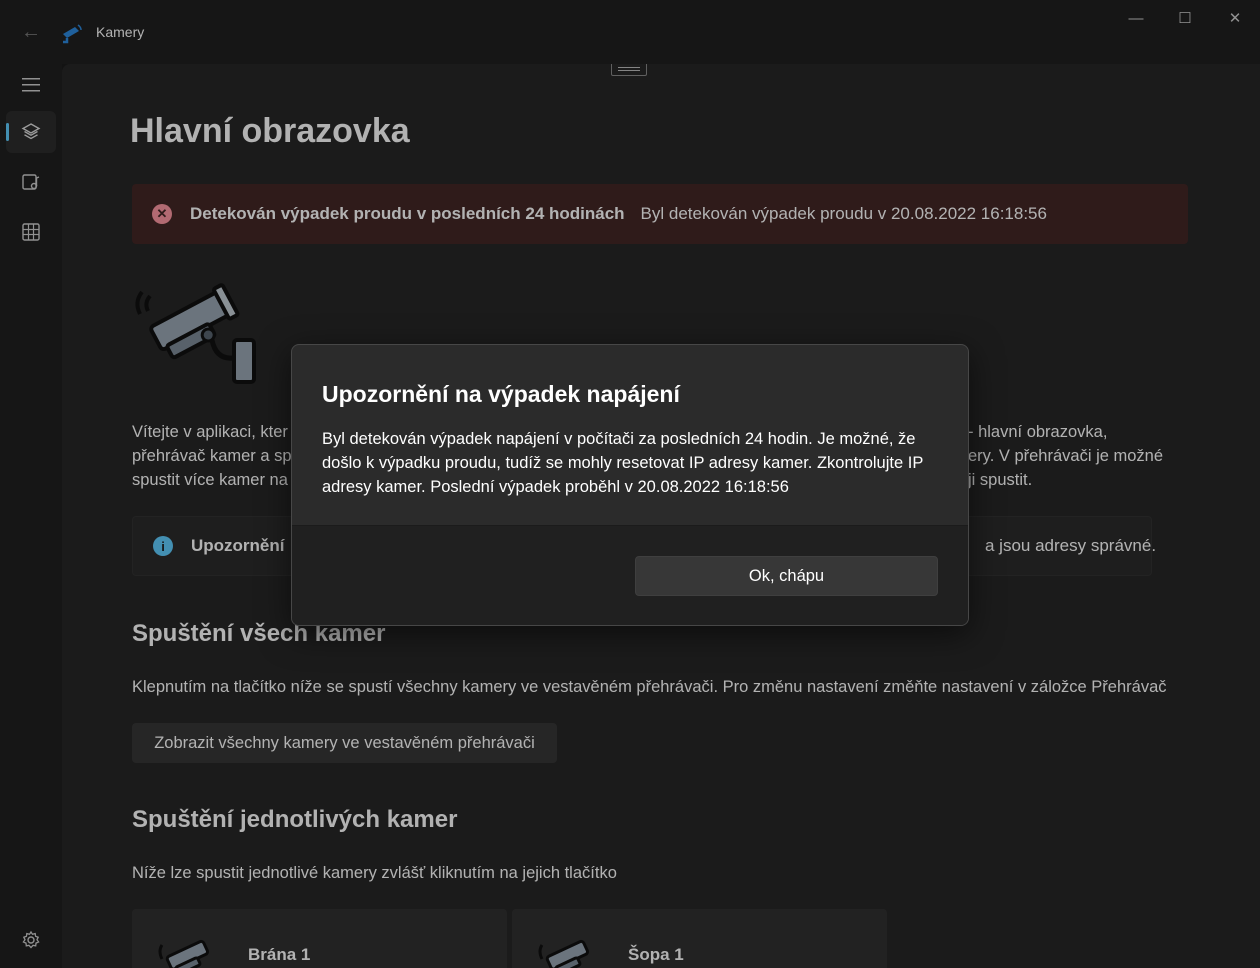 The height and width of the screenshot is (968, 1260). I want to click on dialog-footer: Ok, chápu, so click(630, 575).